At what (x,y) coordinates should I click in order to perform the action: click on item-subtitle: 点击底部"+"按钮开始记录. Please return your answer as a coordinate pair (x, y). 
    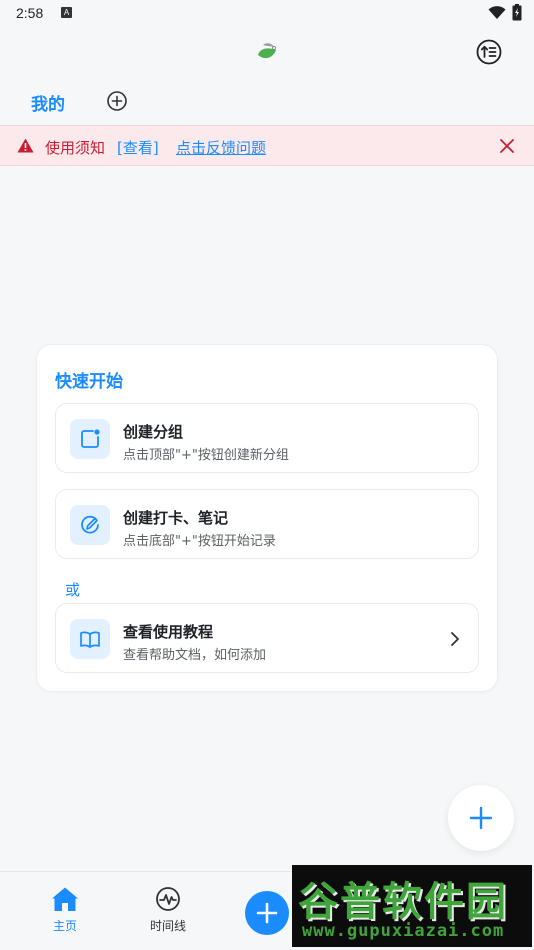
    Looking at the image, I should click on (199, 541).